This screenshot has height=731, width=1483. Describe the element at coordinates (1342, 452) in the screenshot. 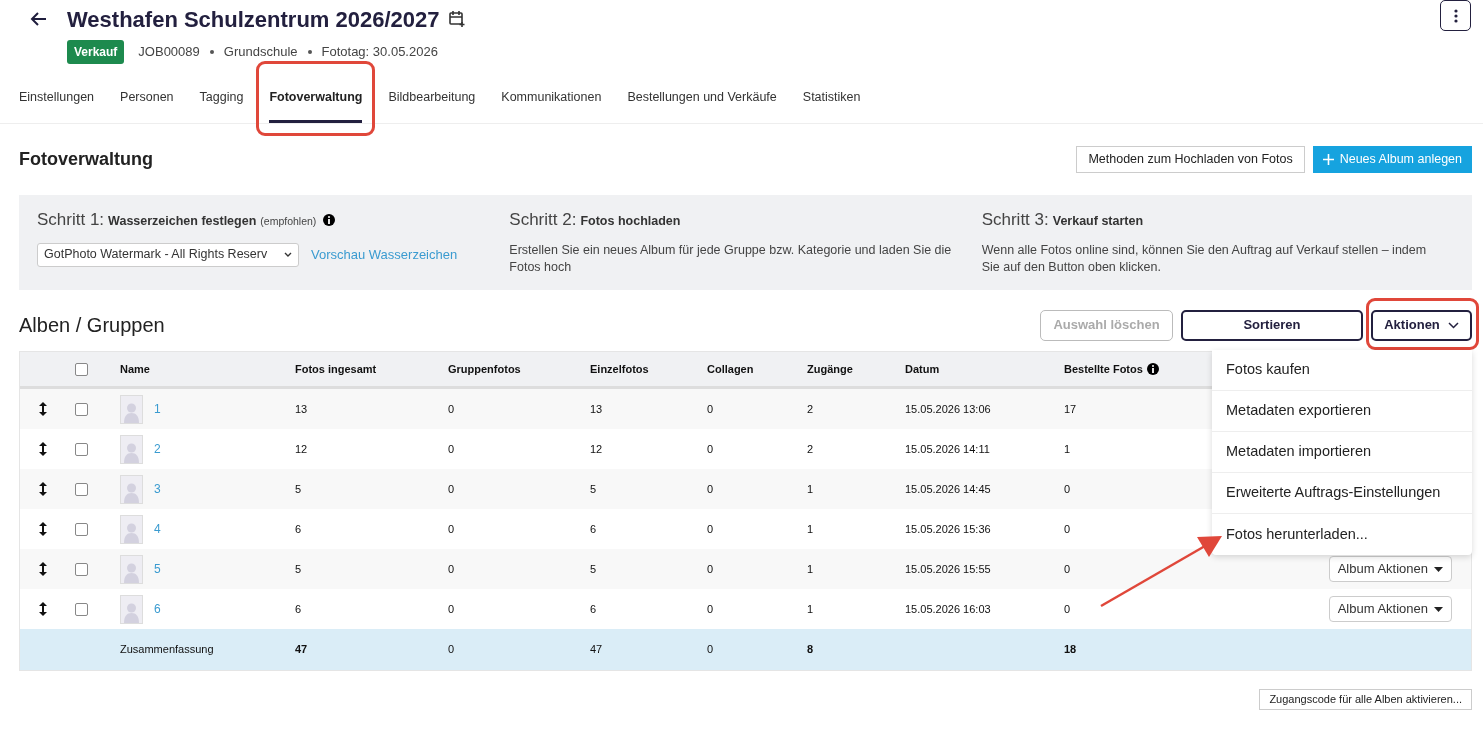

I see `menu-item: Metadaten importieren` at that location.